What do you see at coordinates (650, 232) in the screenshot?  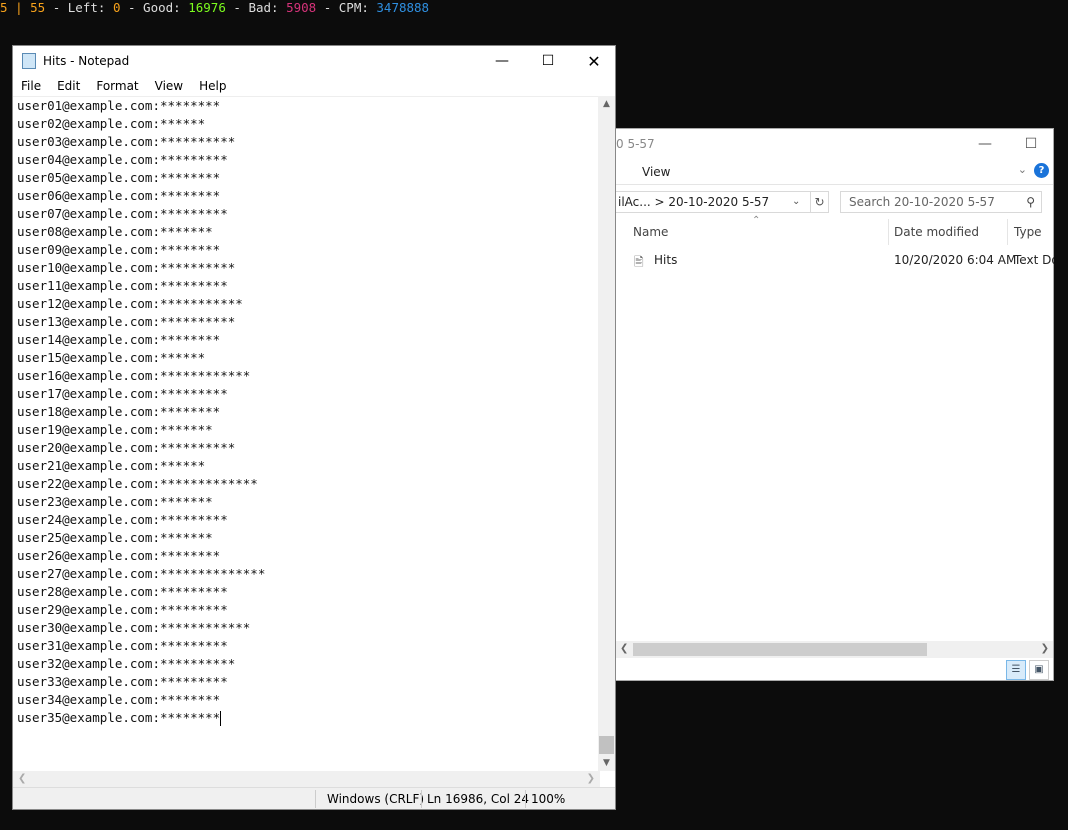 I see `column-name: Name` at bounding box center [650, 232].